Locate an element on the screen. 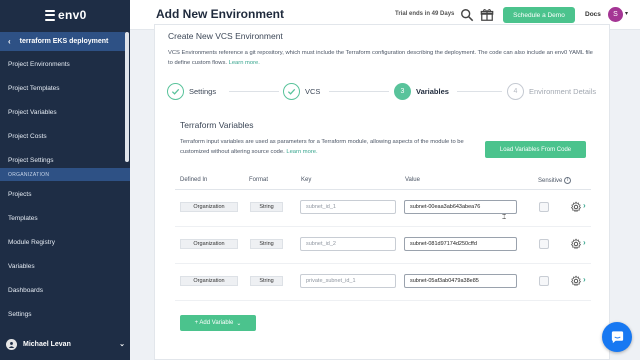  step-2-check-icon is located at coordinates (291, 91).